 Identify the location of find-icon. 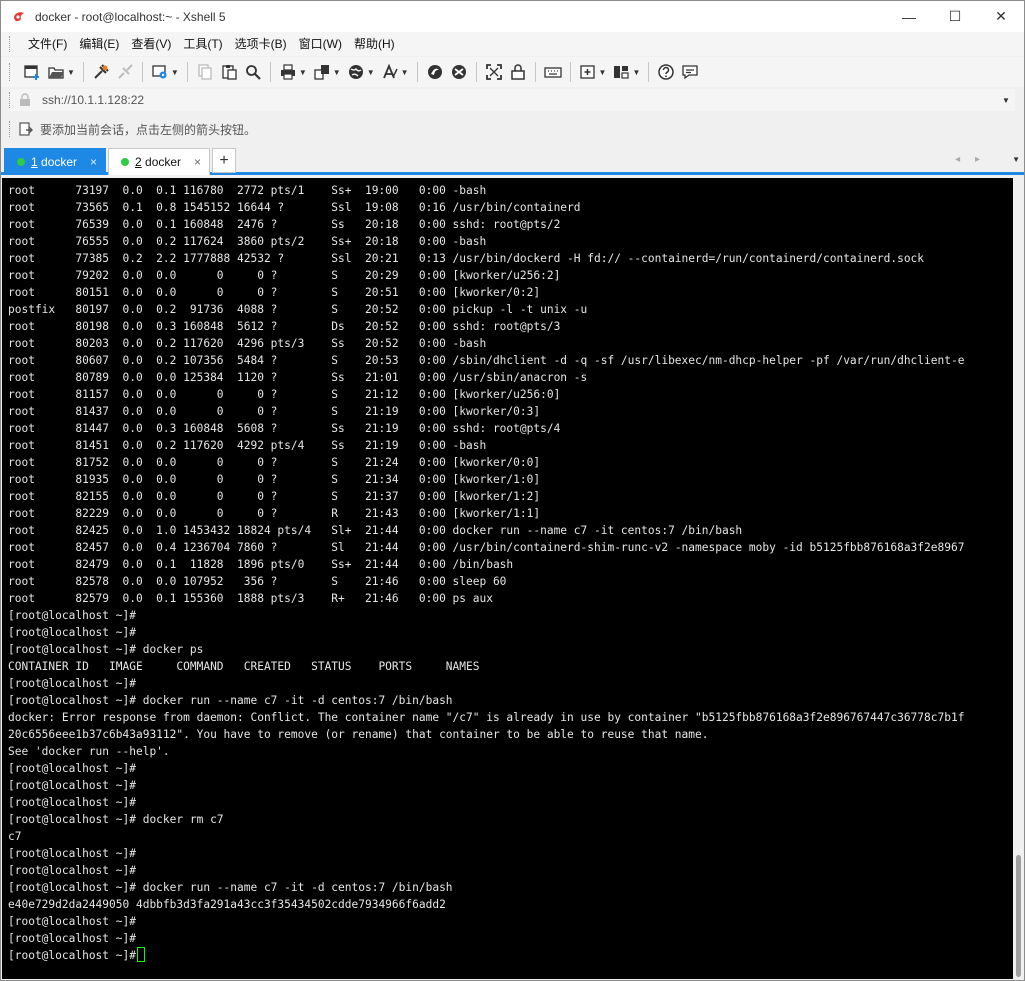
(253, 72).